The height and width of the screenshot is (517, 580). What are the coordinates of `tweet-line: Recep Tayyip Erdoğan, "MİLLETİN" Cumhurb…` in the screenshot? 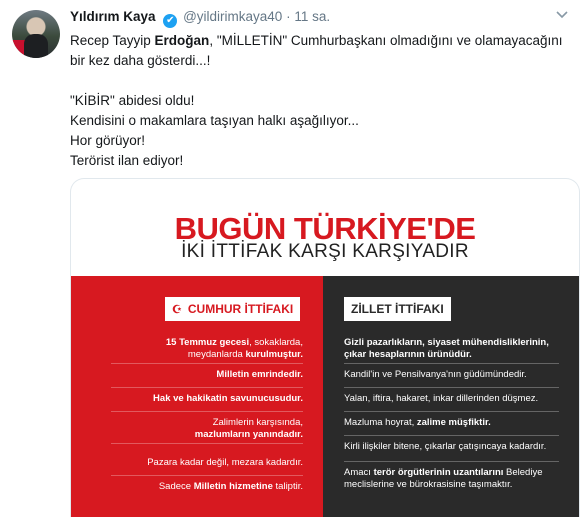 It's located at (316, 40).